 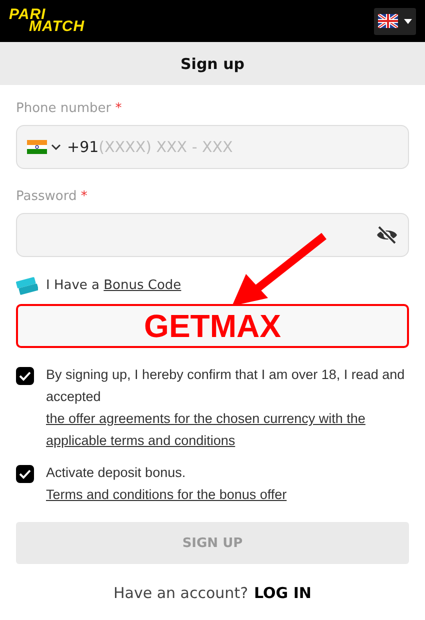 What do you see at coordinates (227, 430) in the screenshot?
I see `terms-link: the offer agreements for the chosen currency with the applicable terms and conditions` at bounding box center [227, 430].